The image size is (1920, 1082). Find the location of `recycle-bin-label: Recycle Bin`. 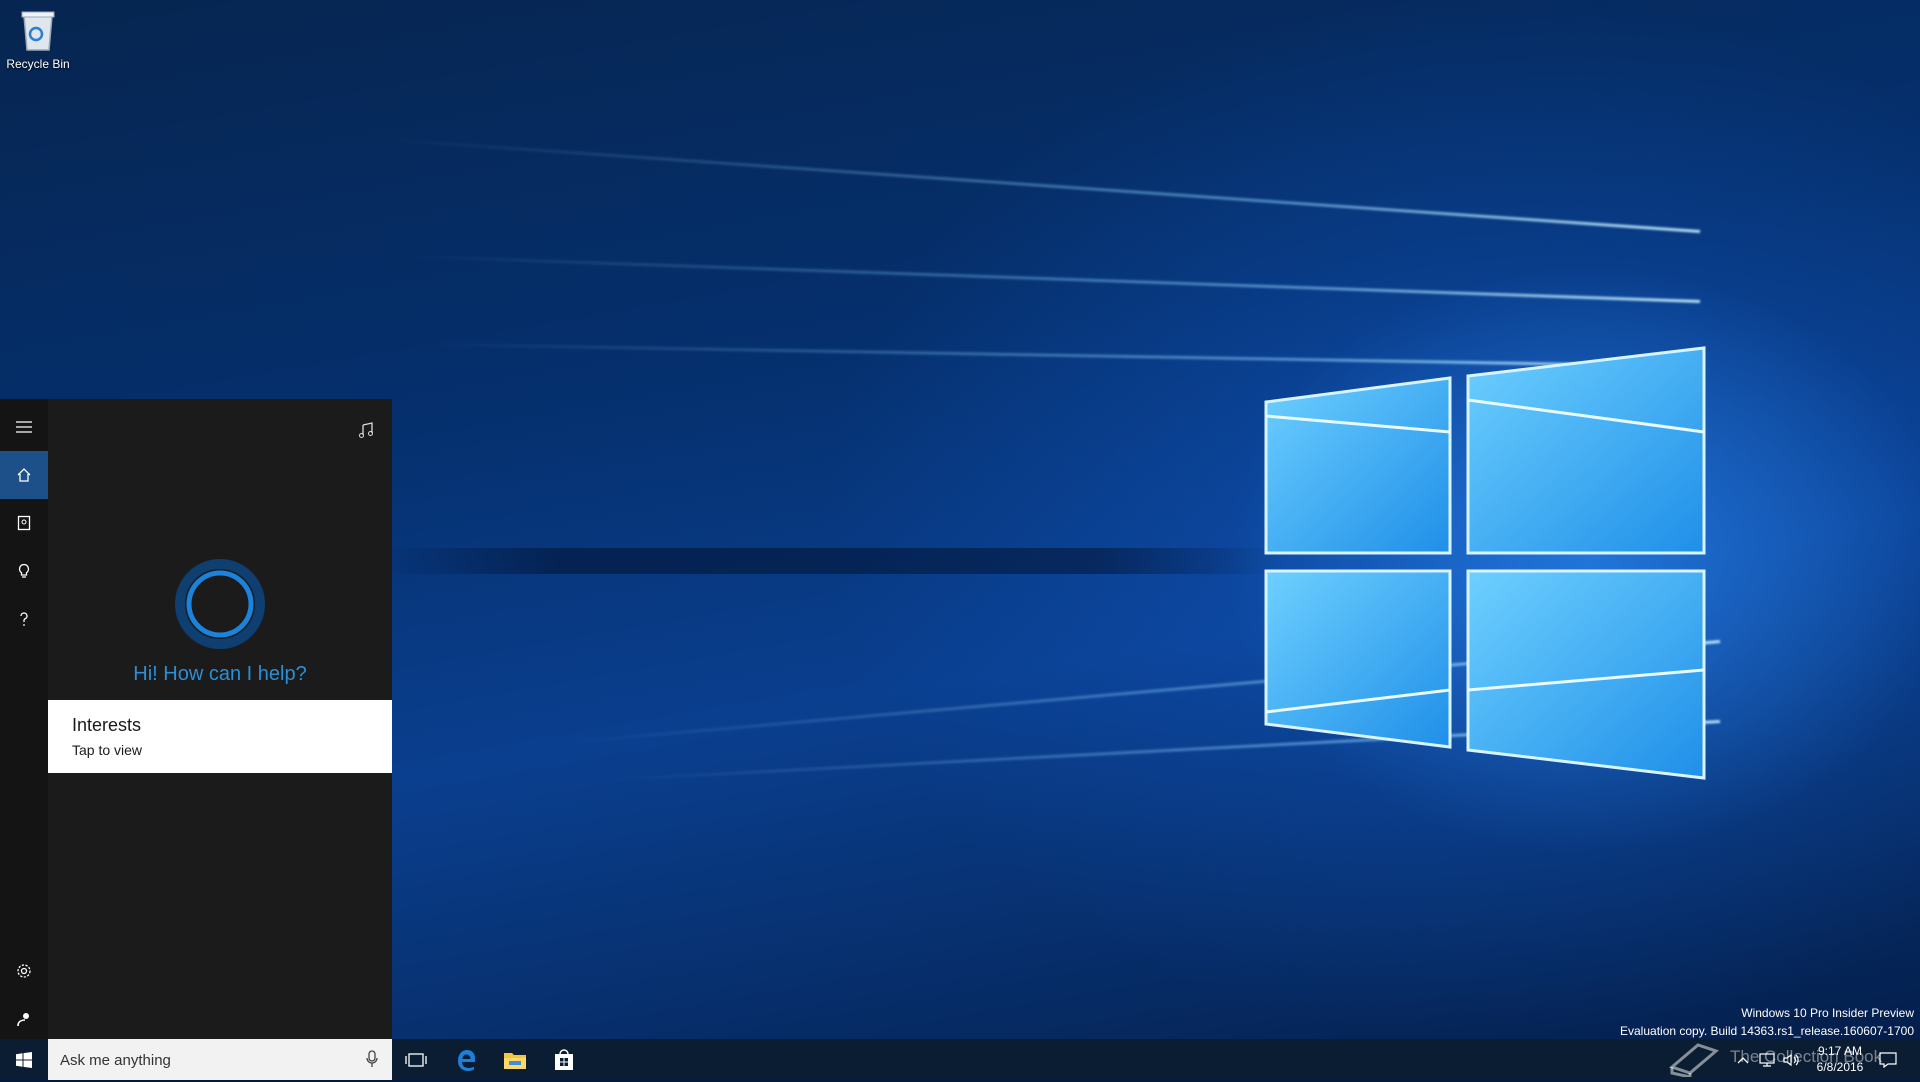

recycle-bin-label: Recycle Bin is located at coordinates (38, 64).